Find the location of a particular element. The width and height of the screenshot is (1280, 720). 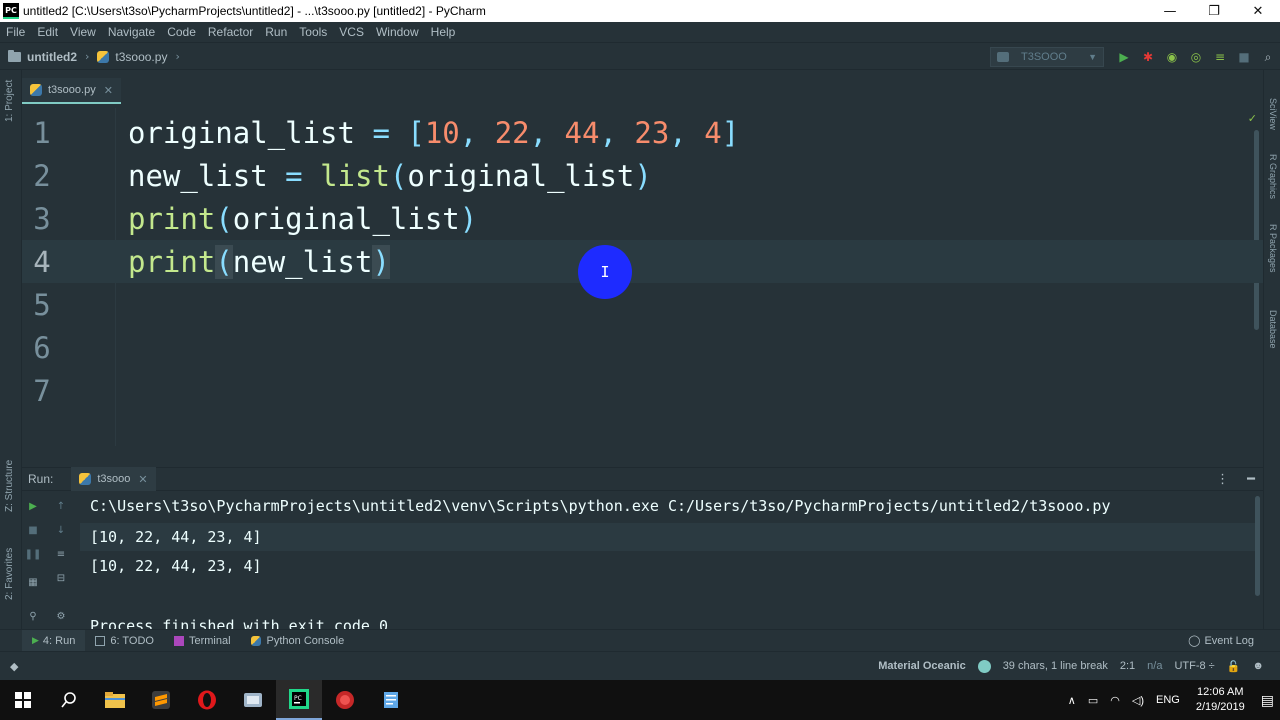

editor-tab-label: t3sooo.py is located at coordinates (72, 90).